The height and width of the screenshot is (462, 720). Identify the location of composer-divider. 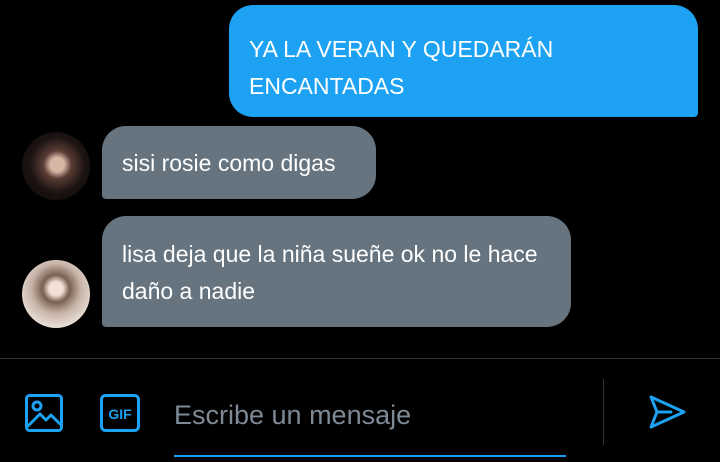
(603, 412).